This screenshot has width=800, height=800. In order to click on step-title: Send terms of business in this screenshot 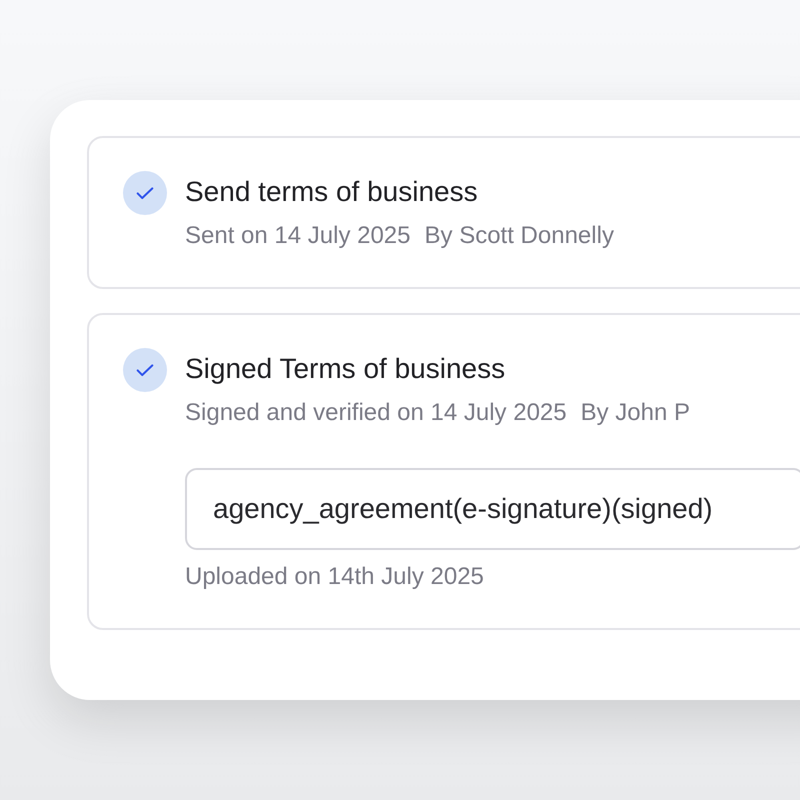, I will do `click(332, 192)`.